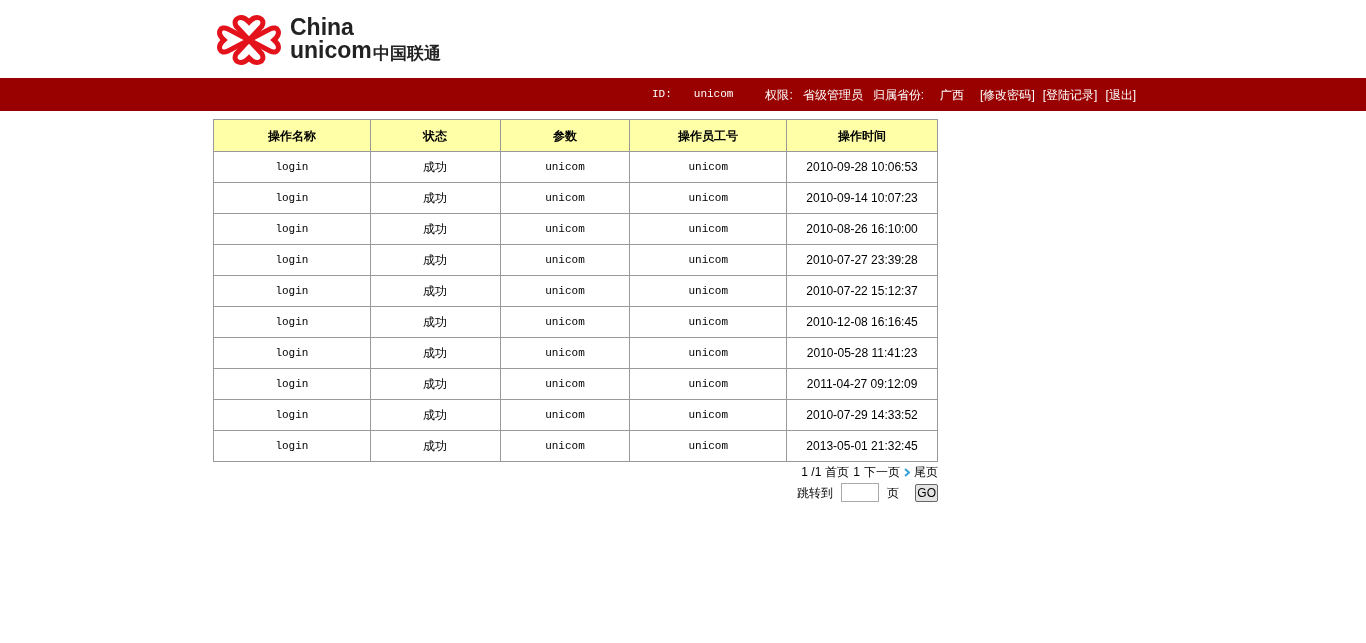 Image resolution: width=1366 pixels, height=643 pixels. I want to click on province-label: 归属省份:, so click(898, 95).